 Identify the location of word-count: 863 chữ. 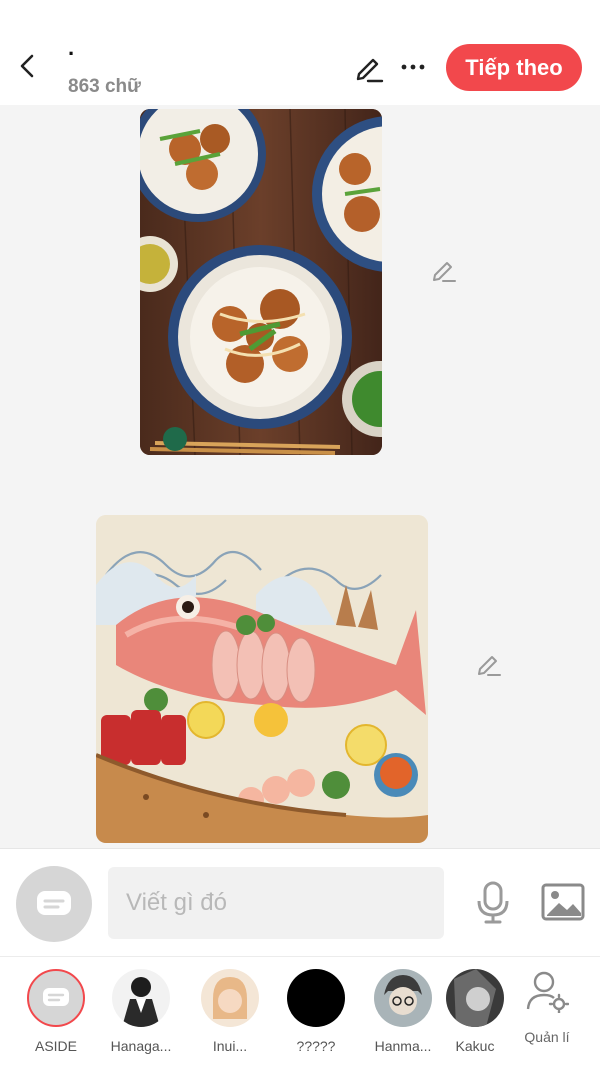
(104, 86).